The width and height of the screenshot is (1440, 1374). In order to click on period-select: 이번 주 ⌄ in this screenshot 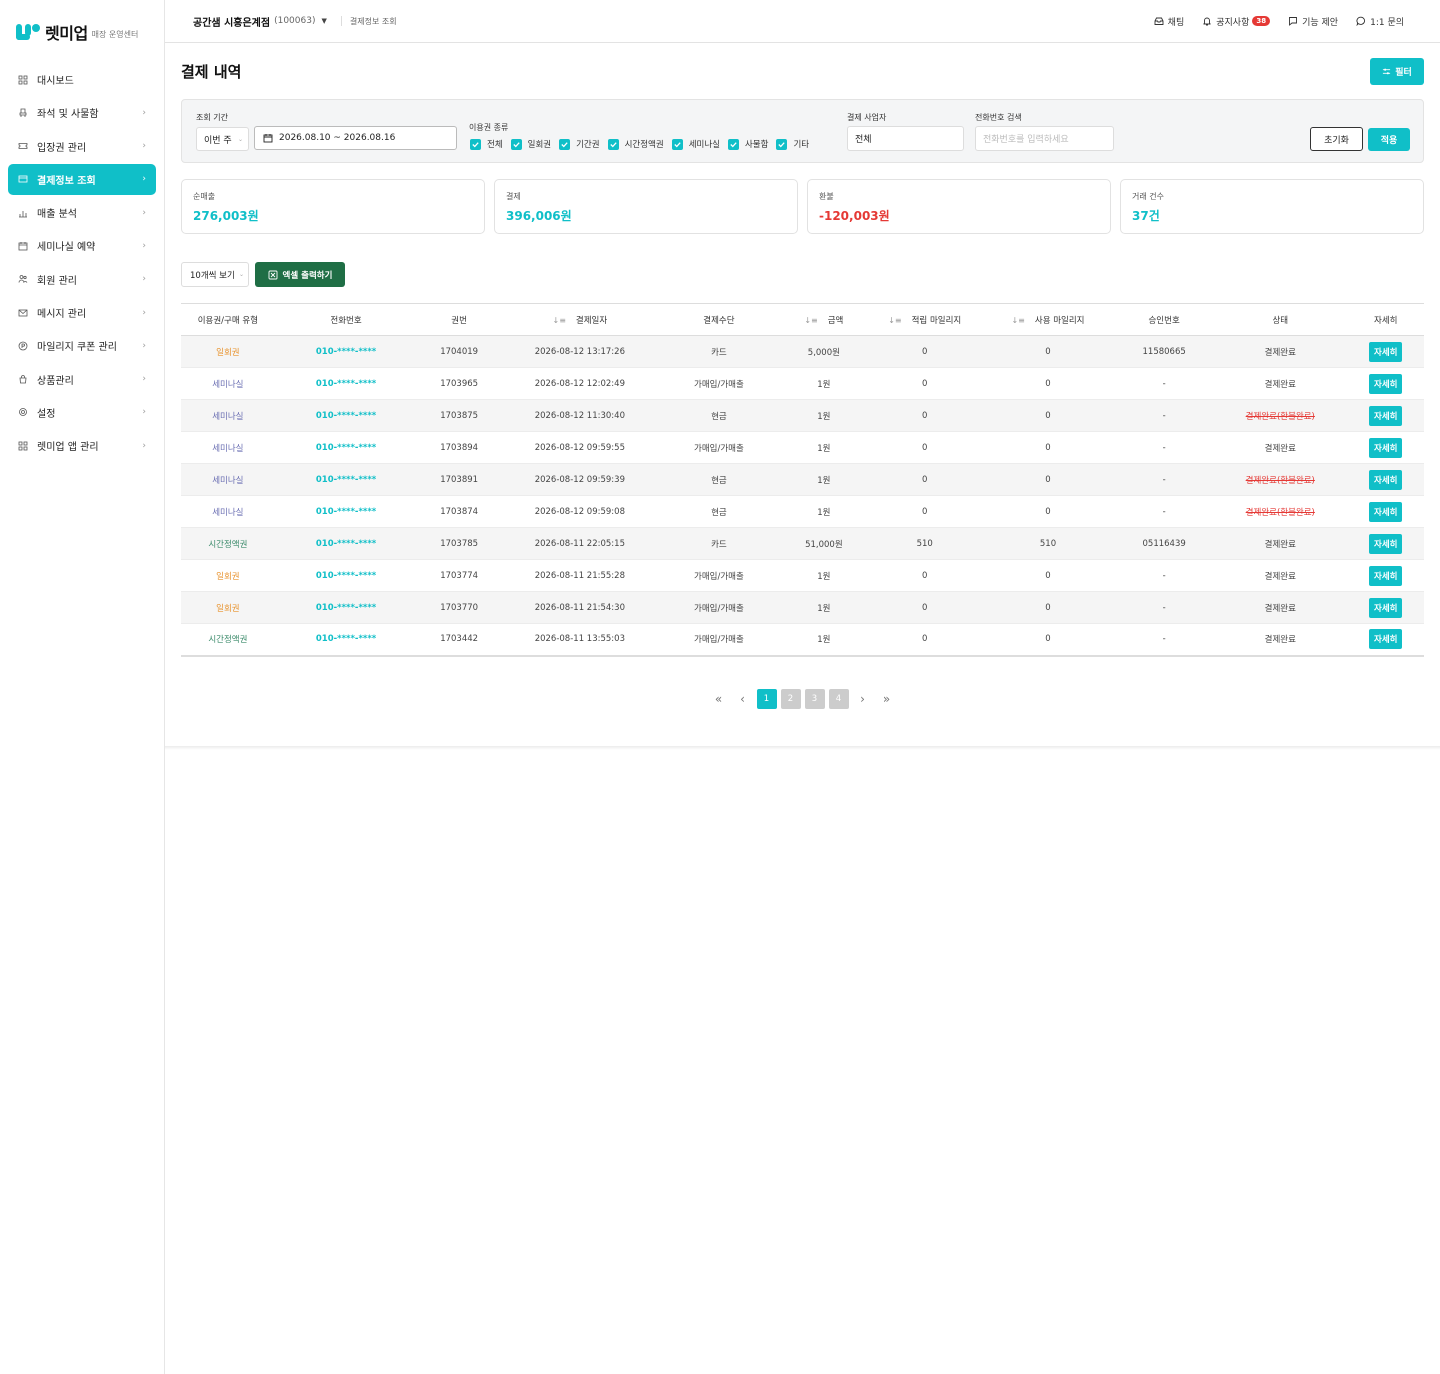, I will do `click(222, 139)`.